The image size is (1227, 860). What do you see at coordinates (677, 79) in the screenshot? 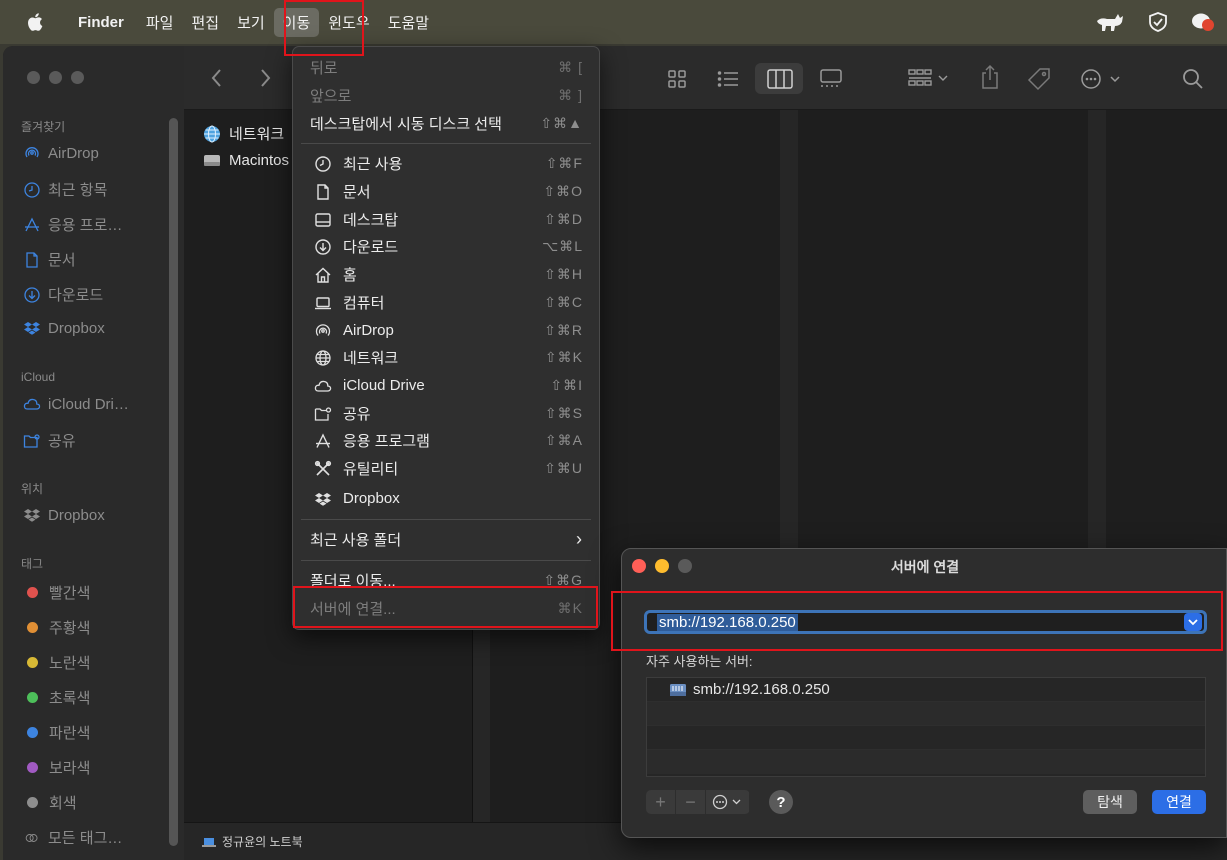
I see `icon-view-icon` at bounding box center [677, 79].